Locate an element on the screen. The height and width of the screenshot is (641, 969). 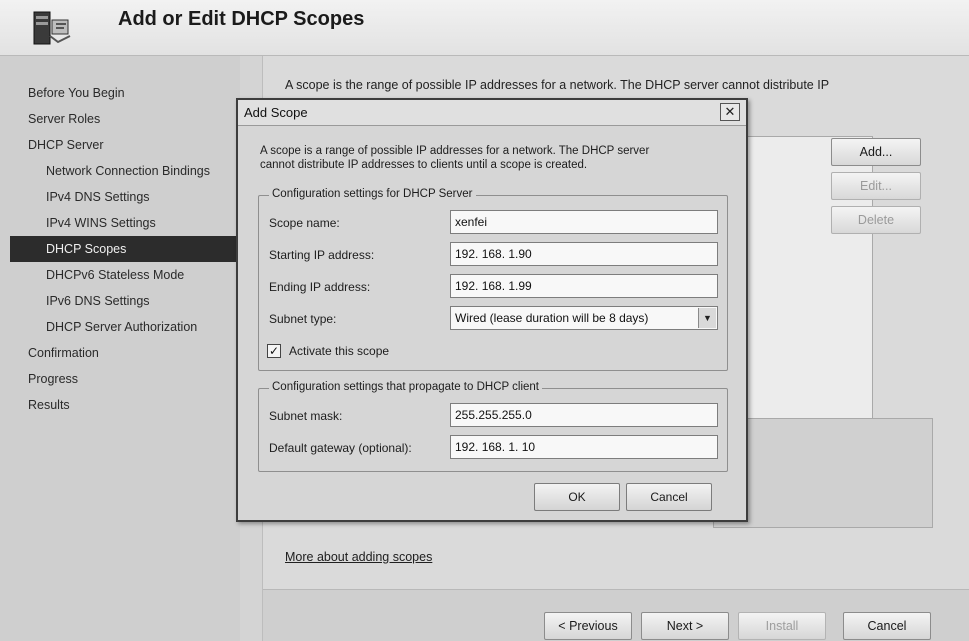
default-gateway-input: 192. 168. 1. 10 is located at coordinates (584, 447).